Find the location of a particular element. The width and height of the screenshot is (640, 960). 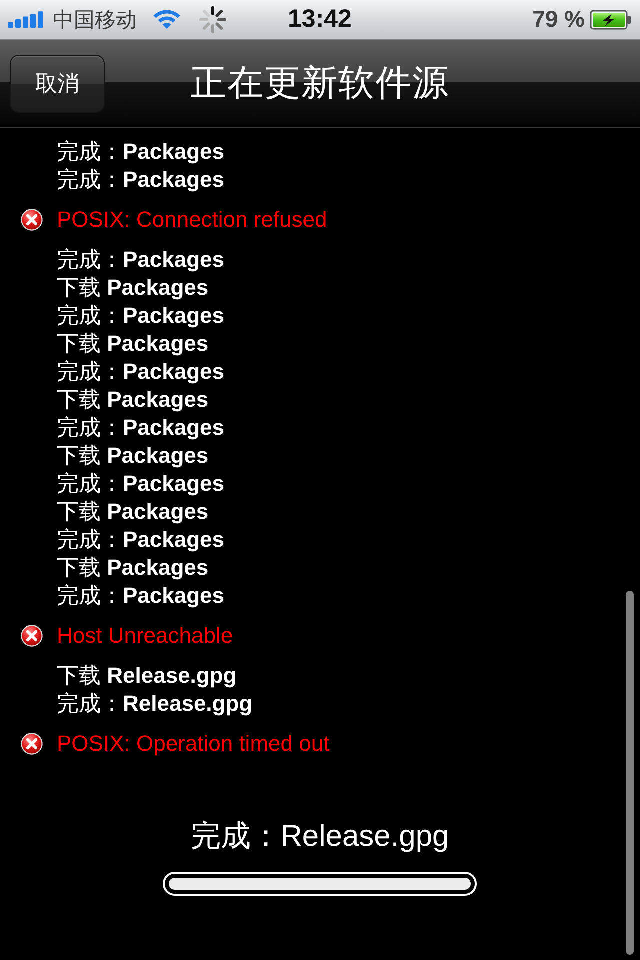

clock-time: 13:42 is located at coordinates (320, 19).